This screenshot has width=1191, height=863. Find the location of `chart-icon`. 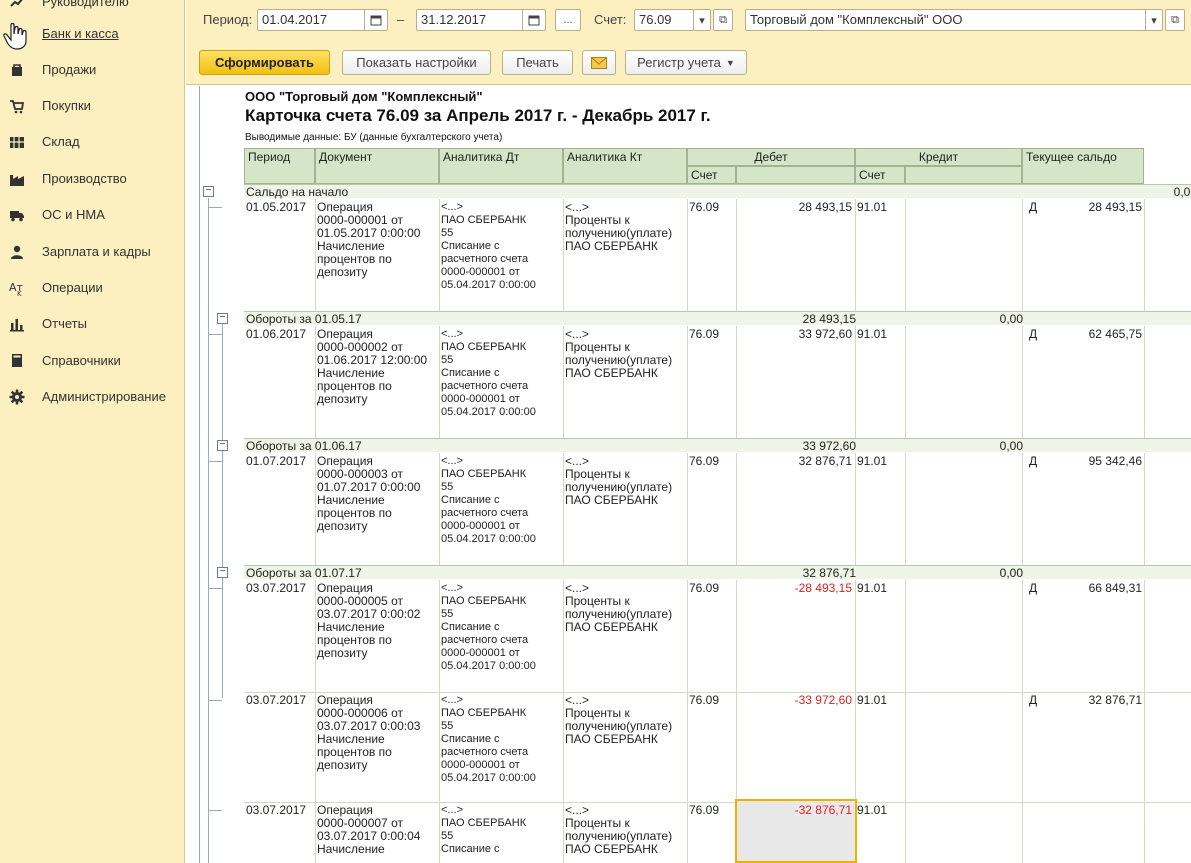

chart-icon is located at coordinates (16, 3).